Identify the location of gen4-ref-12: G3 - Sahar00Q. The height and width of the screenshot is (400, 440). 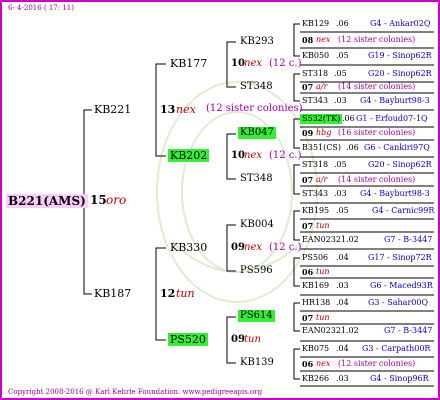
(398, 302).